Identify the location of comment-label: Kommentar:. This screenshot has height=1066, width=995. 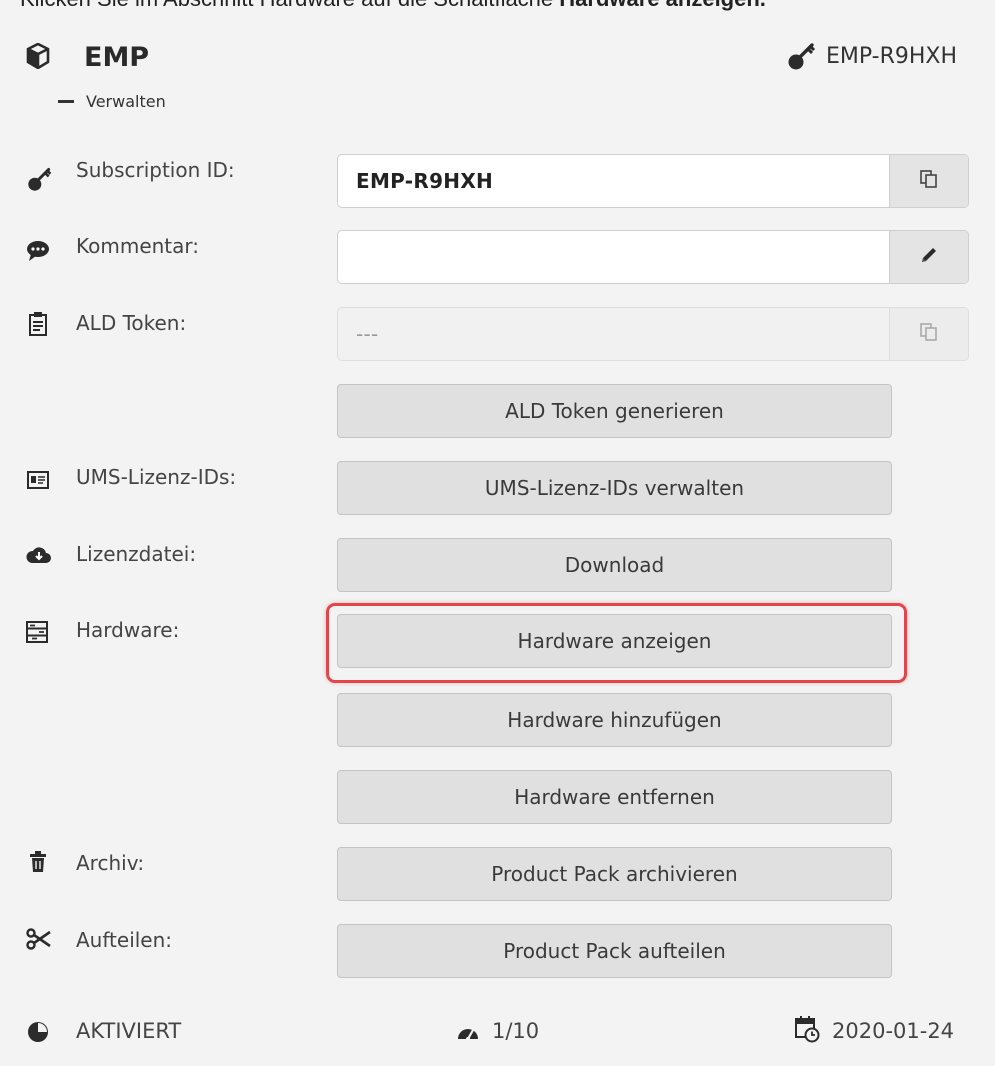
(138, 246).